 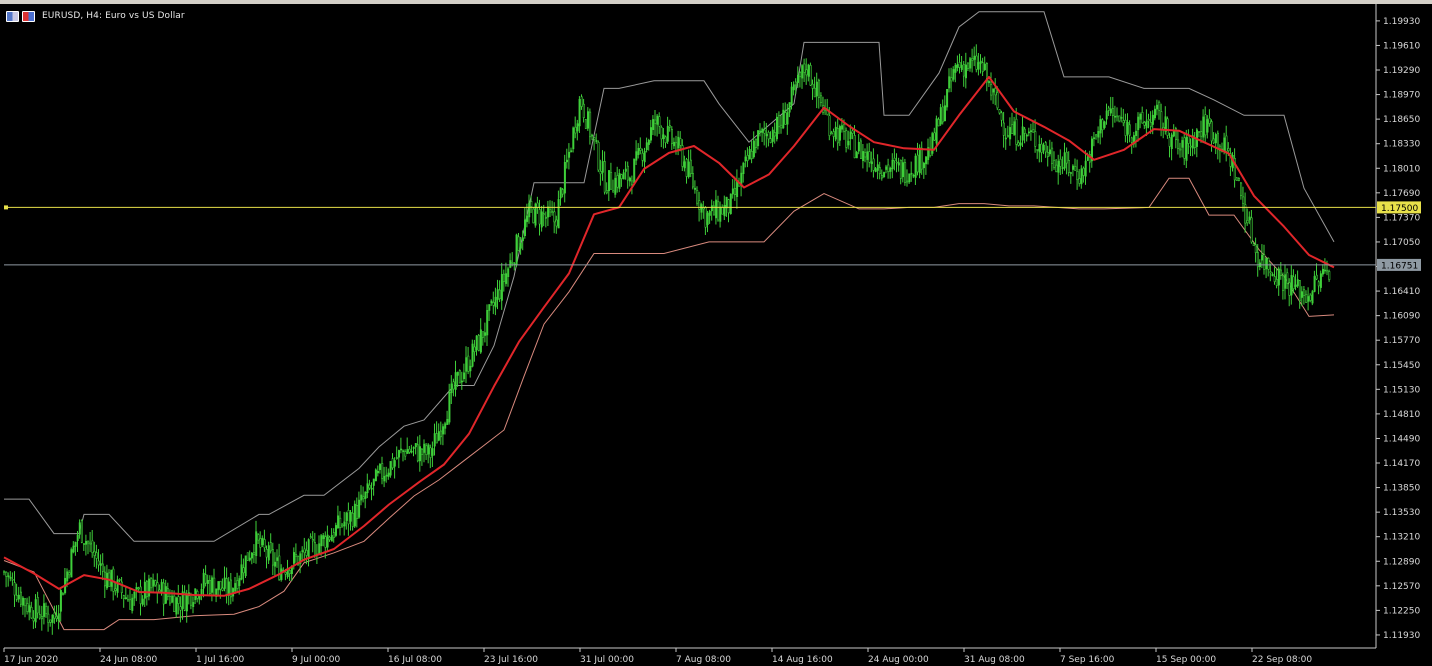 I want to click on horizontal-line-handle, so click(x=6, y=207).